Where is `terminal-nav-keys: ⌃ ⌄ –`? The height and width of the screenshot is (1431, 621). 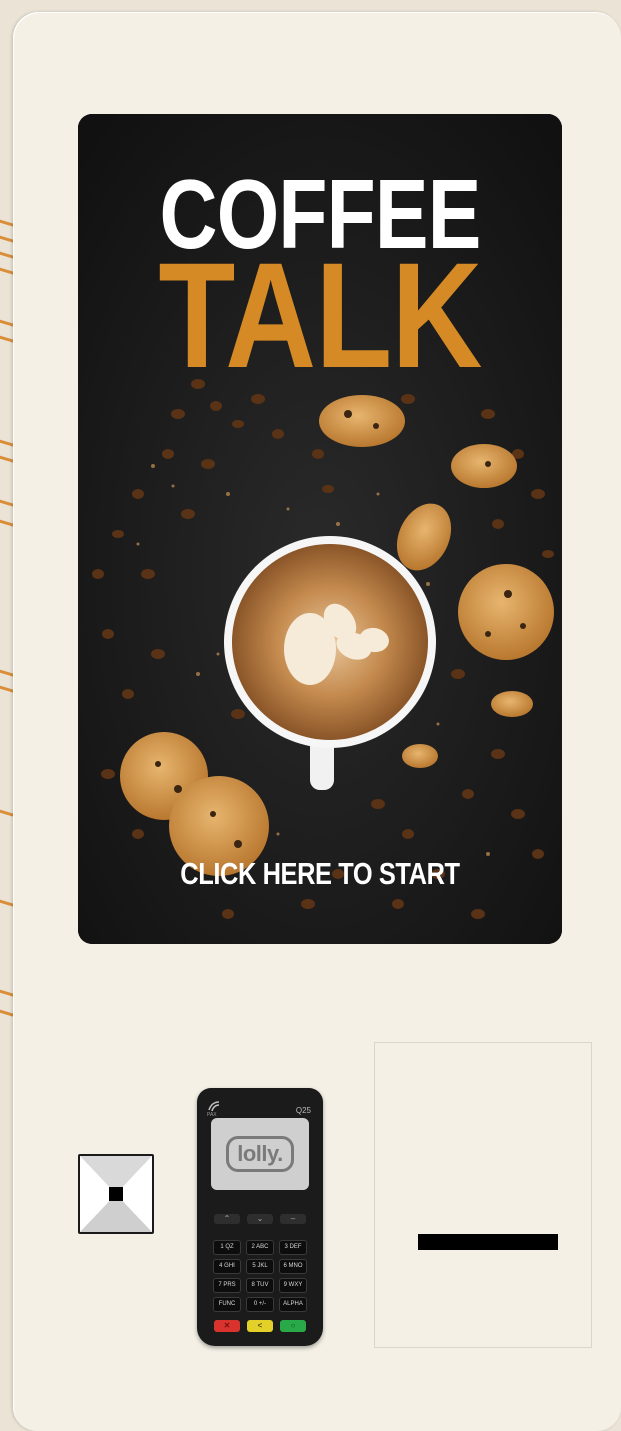
terminal-nav-keys: ⌃ ⌄ – is located at coordinates (260, 1219).